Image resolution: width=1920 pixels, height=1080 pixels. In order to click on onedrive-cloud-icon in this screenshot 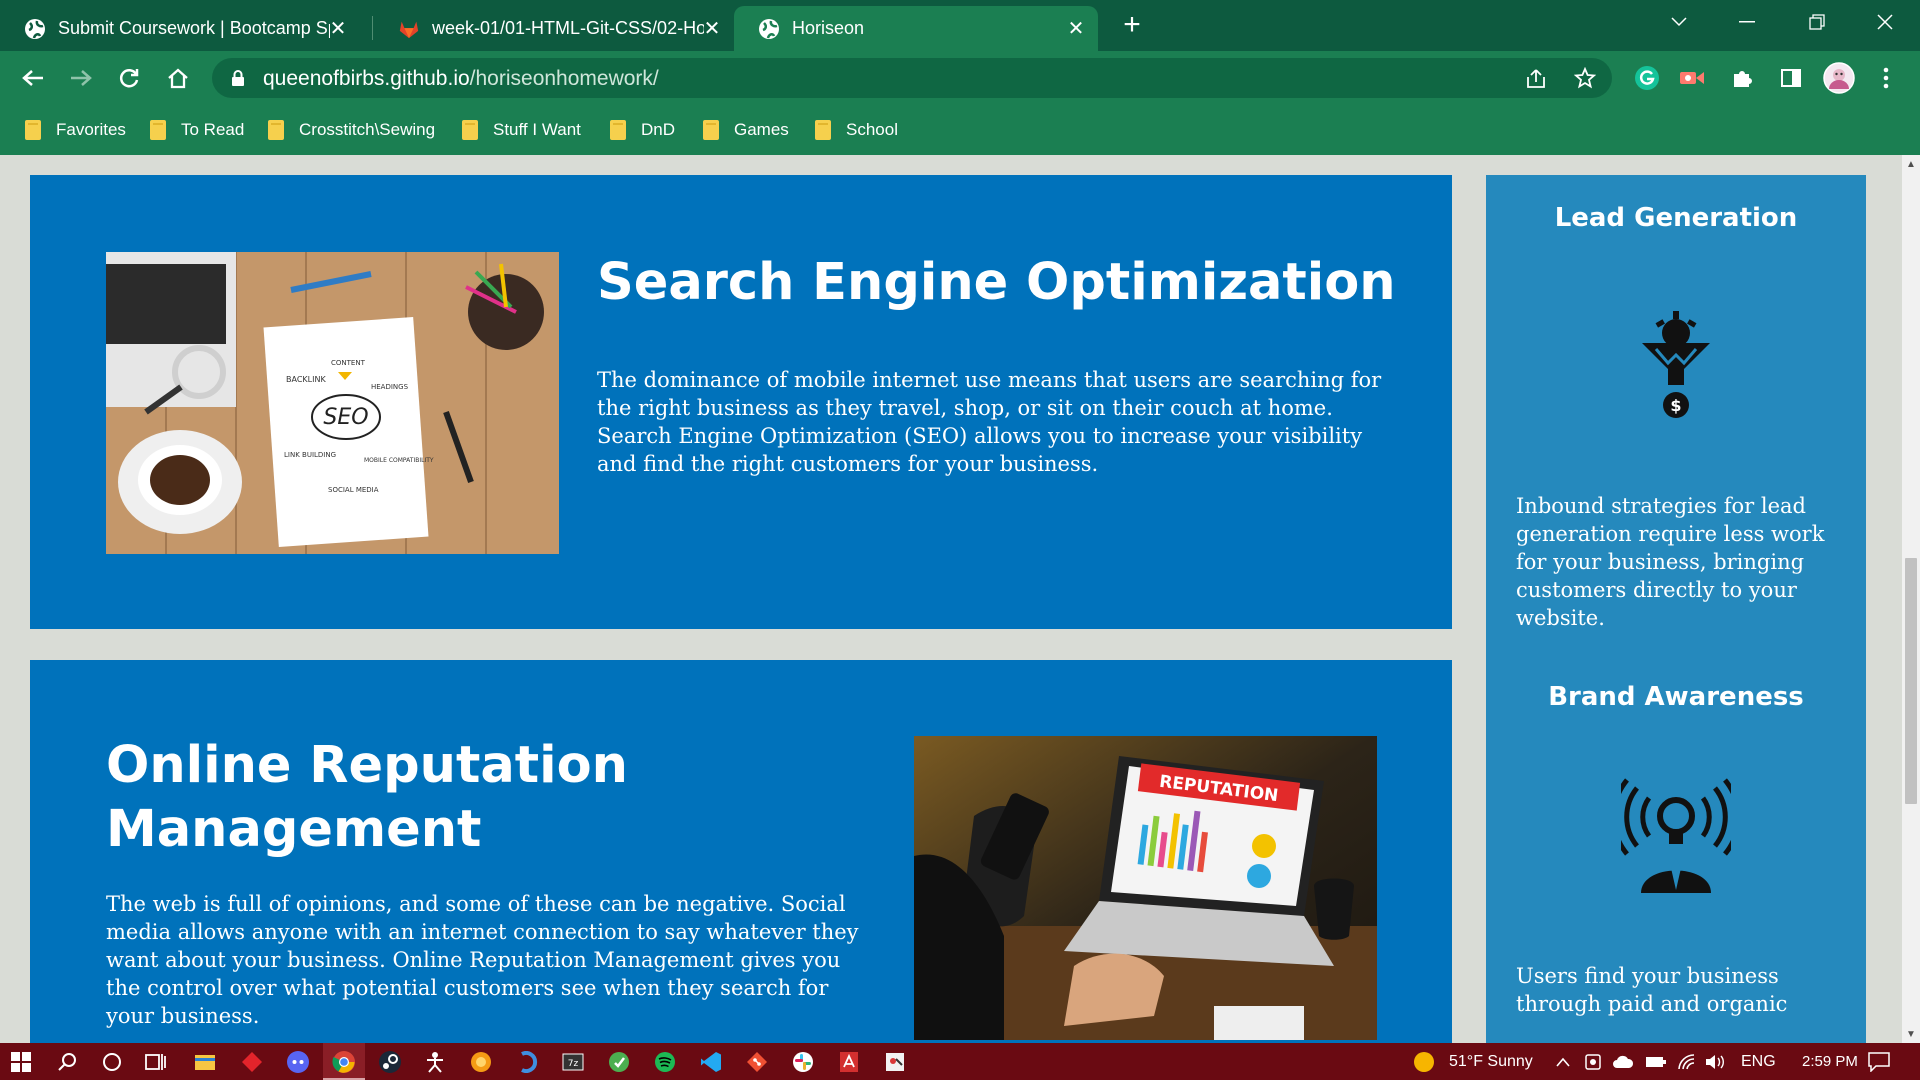, I will do `click(1623, 1061)`.